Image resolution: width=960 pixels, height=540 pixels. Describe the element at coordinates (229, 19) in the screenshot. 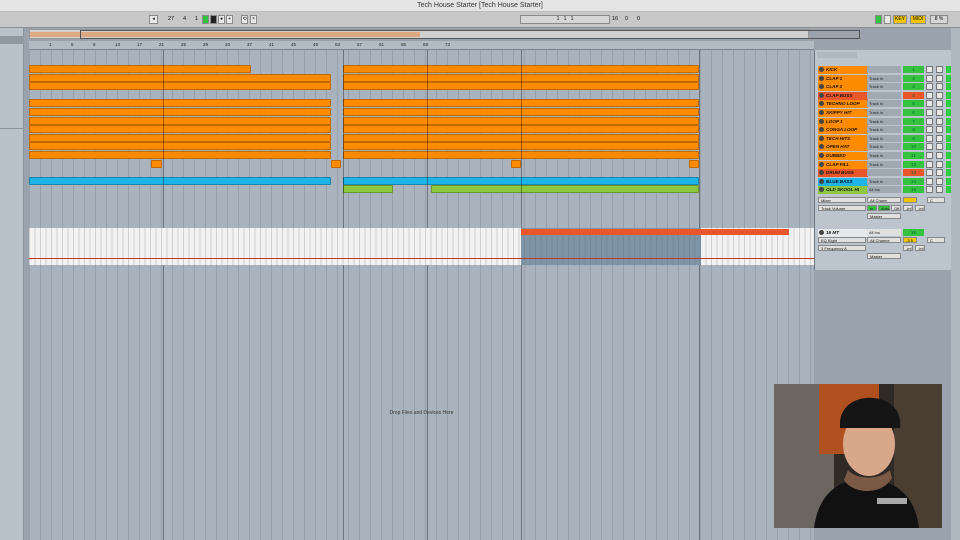

I see `overdub-button: +` at that location.